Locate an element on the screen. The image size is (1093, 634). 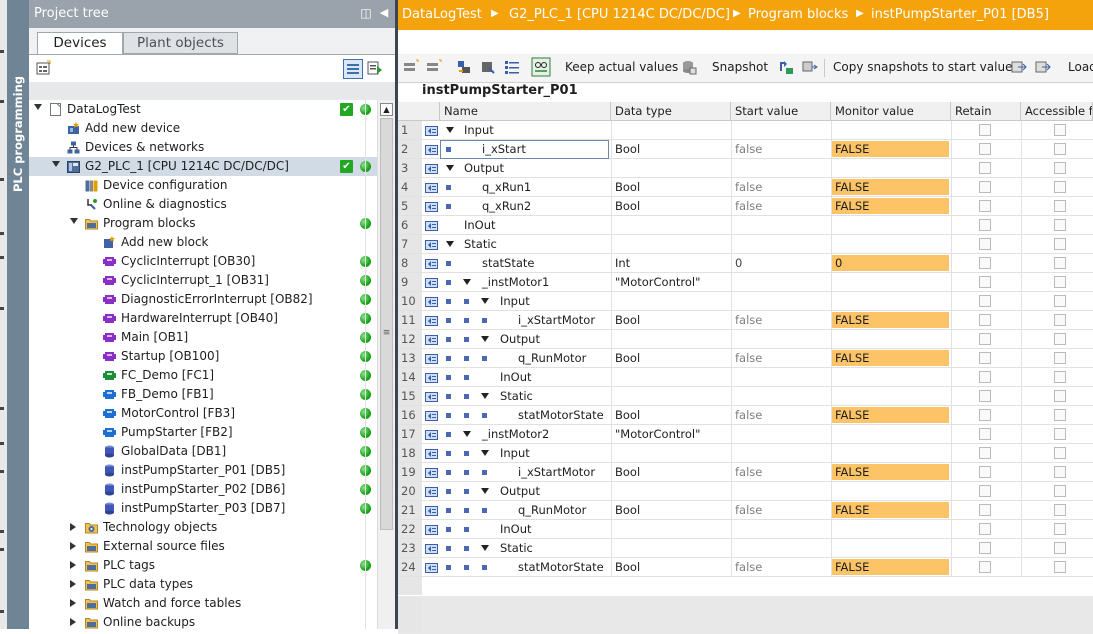
table-row: 24 statMotorState Bool false FALSE is located at coordinates (745, 567).